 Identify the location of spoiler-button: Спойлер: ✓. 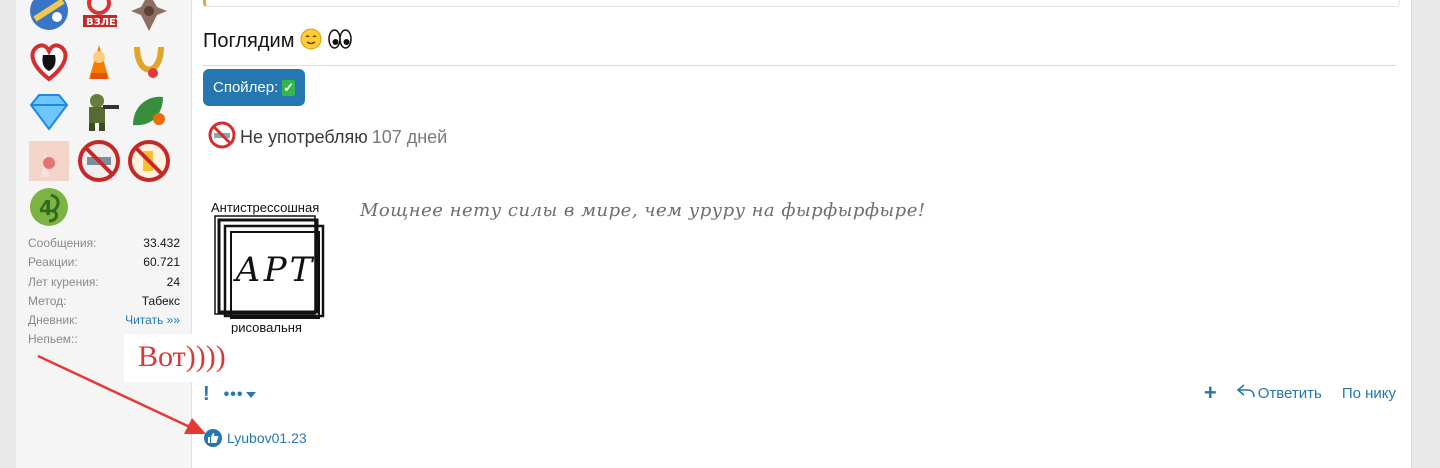
(254, 87).